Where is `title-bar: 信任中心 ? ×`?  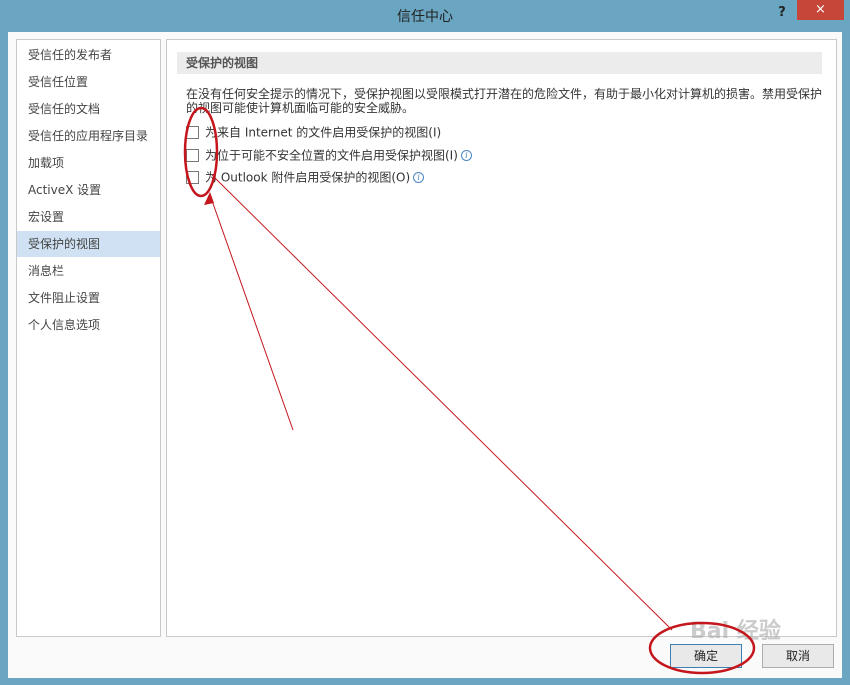 title-bar: 信任中心 ? × is located at coordinates (425, 16).